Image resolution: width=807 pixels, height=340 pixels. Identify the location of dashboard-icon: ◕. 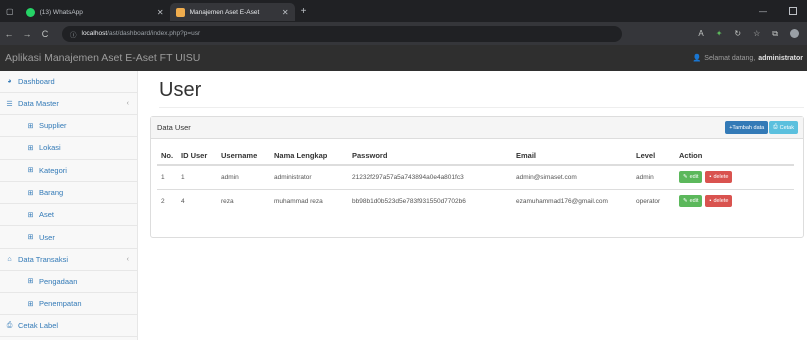
(9, 81).